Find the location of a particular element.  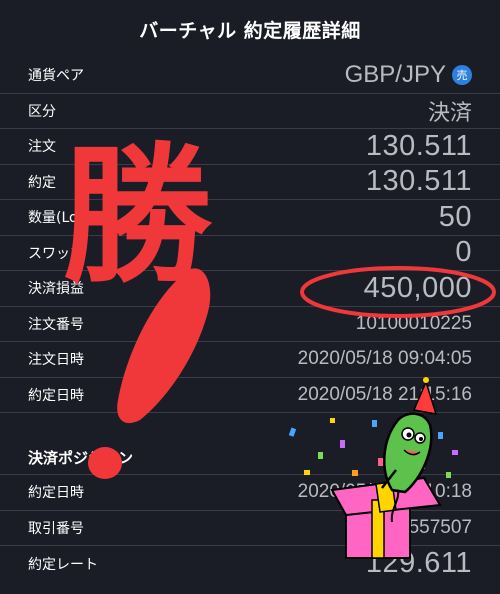

page-title-text: バーチャル 約定履歴詳細 is located at coordinates (250, 30).